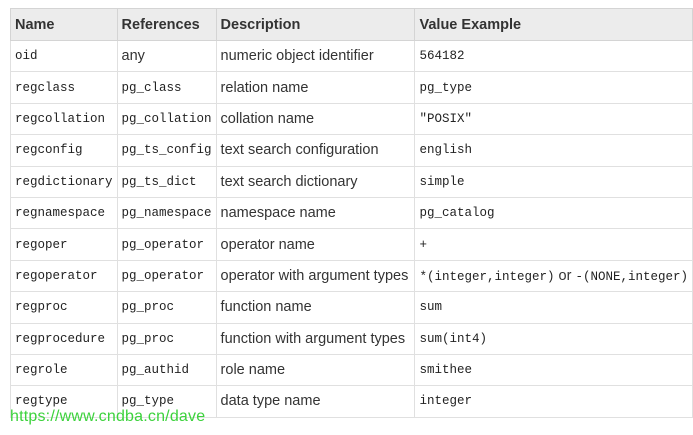 The image size is (693, 435). I want to click on table-row: regproc pg_proc function name sum, so click(351, 307).